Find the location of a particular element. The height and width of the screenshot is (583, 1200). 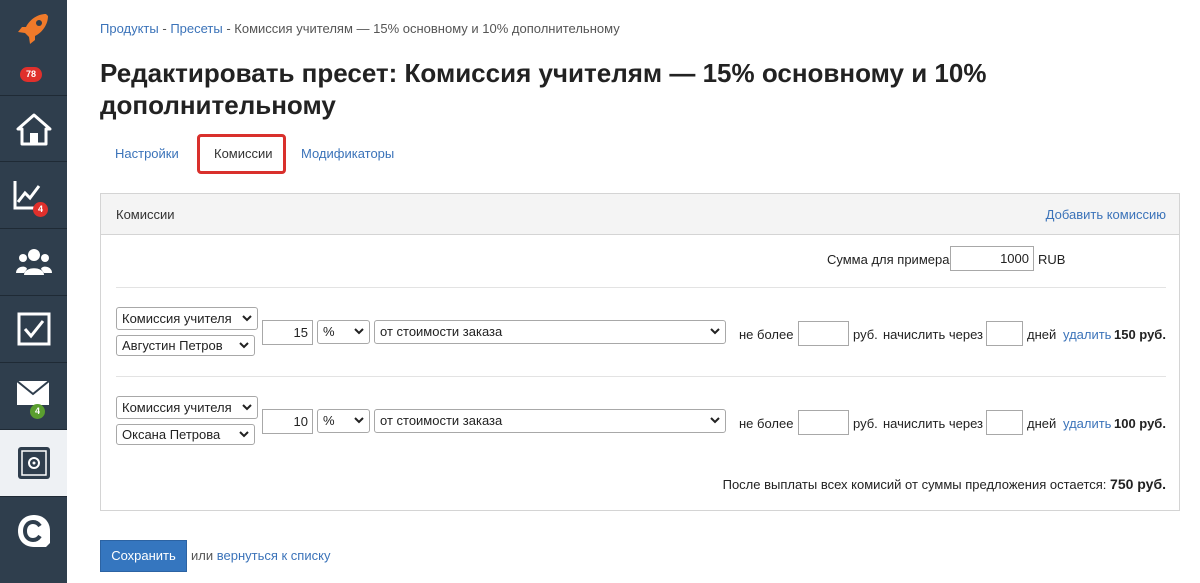

mail-icon is located at coordinates (32, 392).